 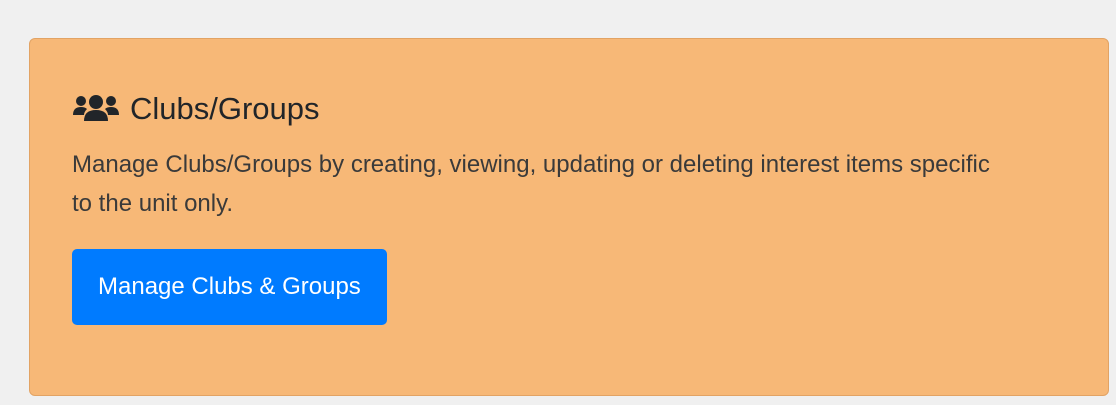 I want to click on card-title: Clubs/Groups, so click(x=569, y=109).